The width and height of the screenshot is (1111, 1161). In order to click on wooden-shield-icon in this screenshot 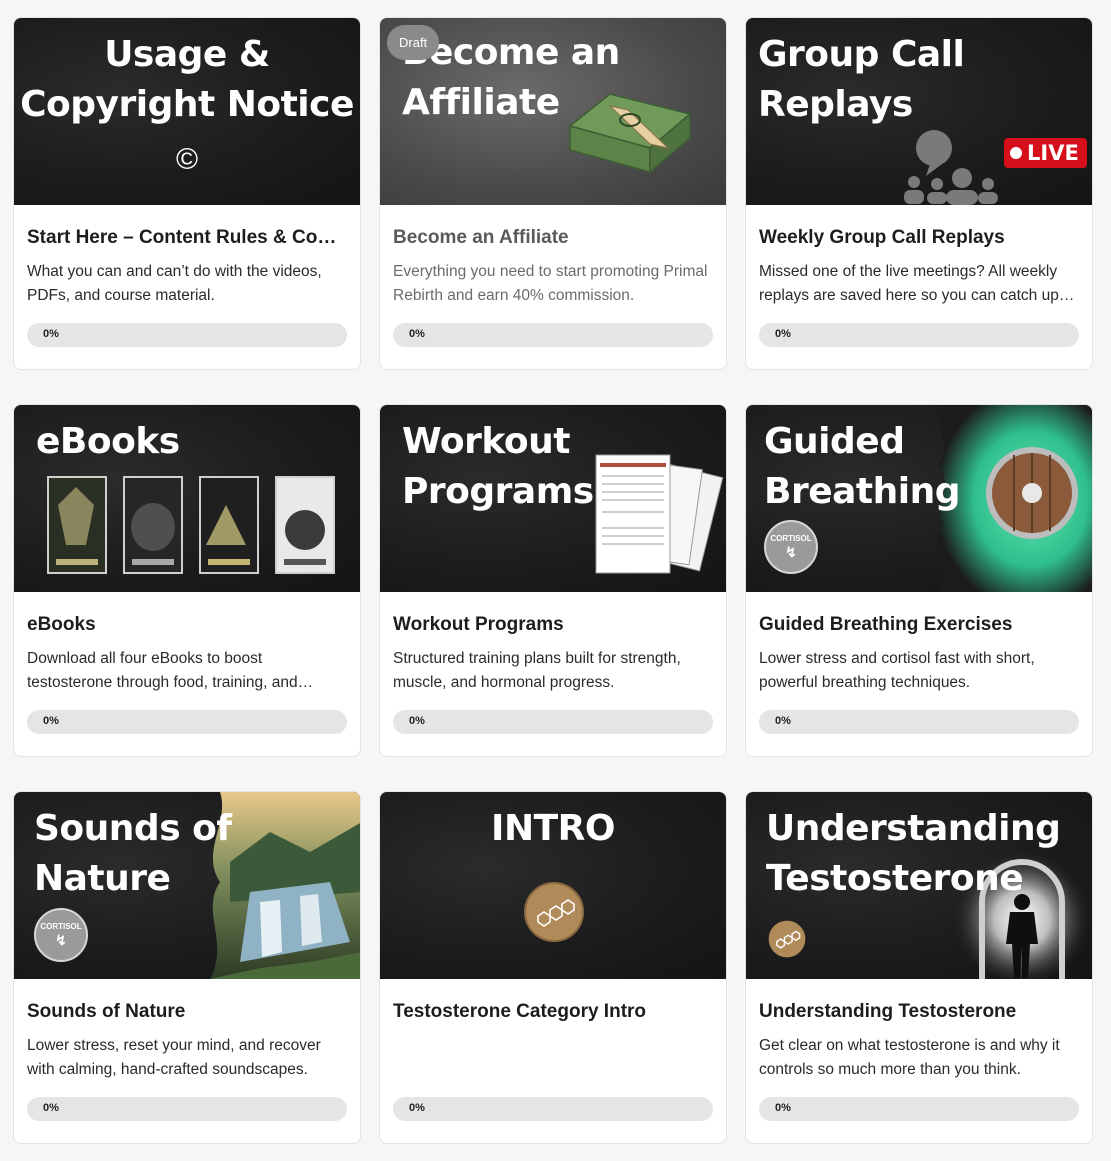, I will do `click(1032, 493)`.